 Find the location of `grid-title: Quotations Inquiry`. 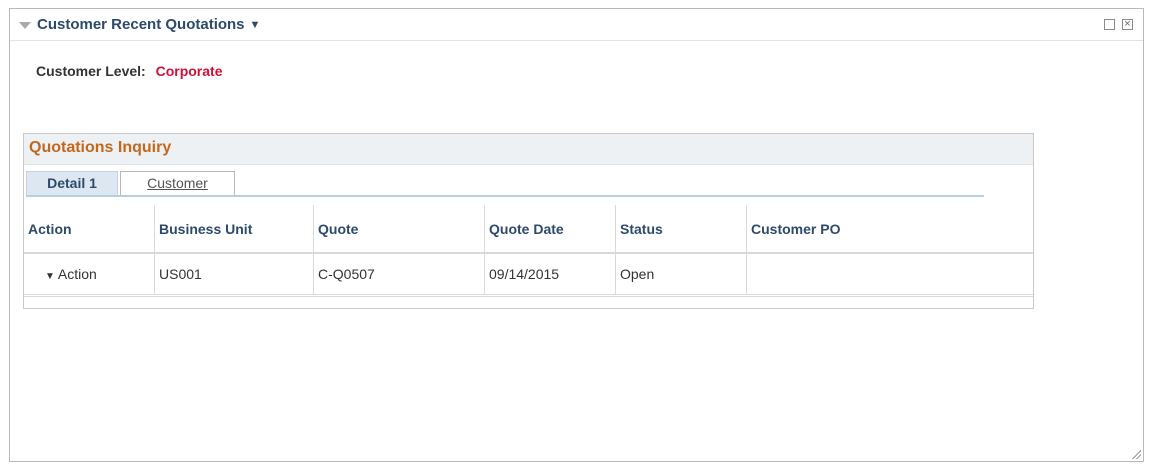

grid-title: Quotations Inquiry is located at coordinates (528, 149).